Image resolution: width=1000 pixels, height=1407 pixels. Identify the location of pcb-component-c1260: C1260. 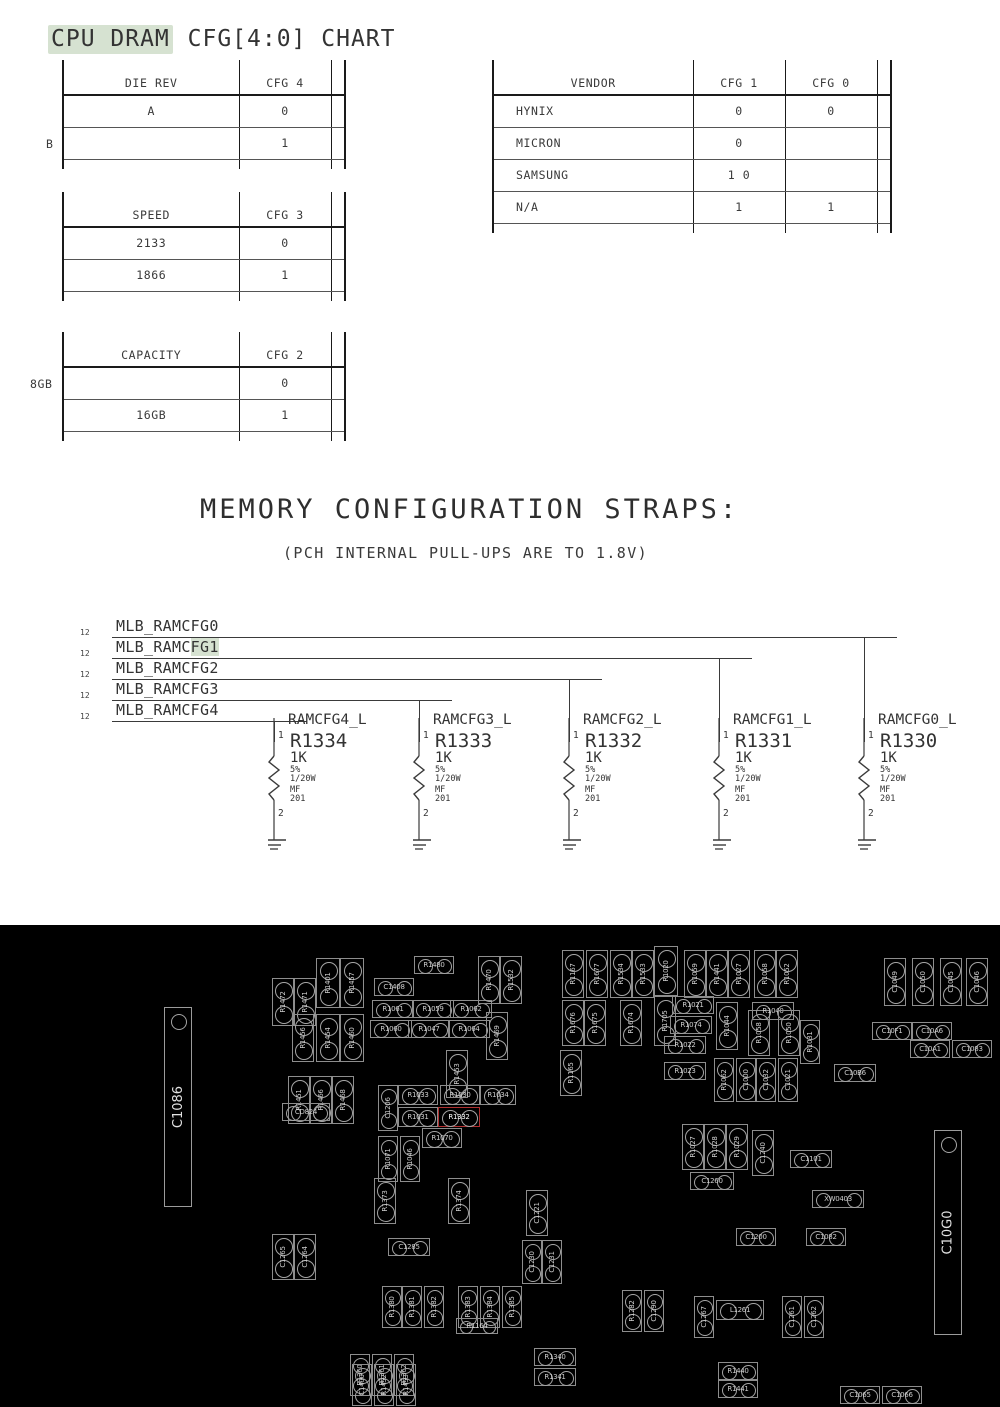
(712, 1181).